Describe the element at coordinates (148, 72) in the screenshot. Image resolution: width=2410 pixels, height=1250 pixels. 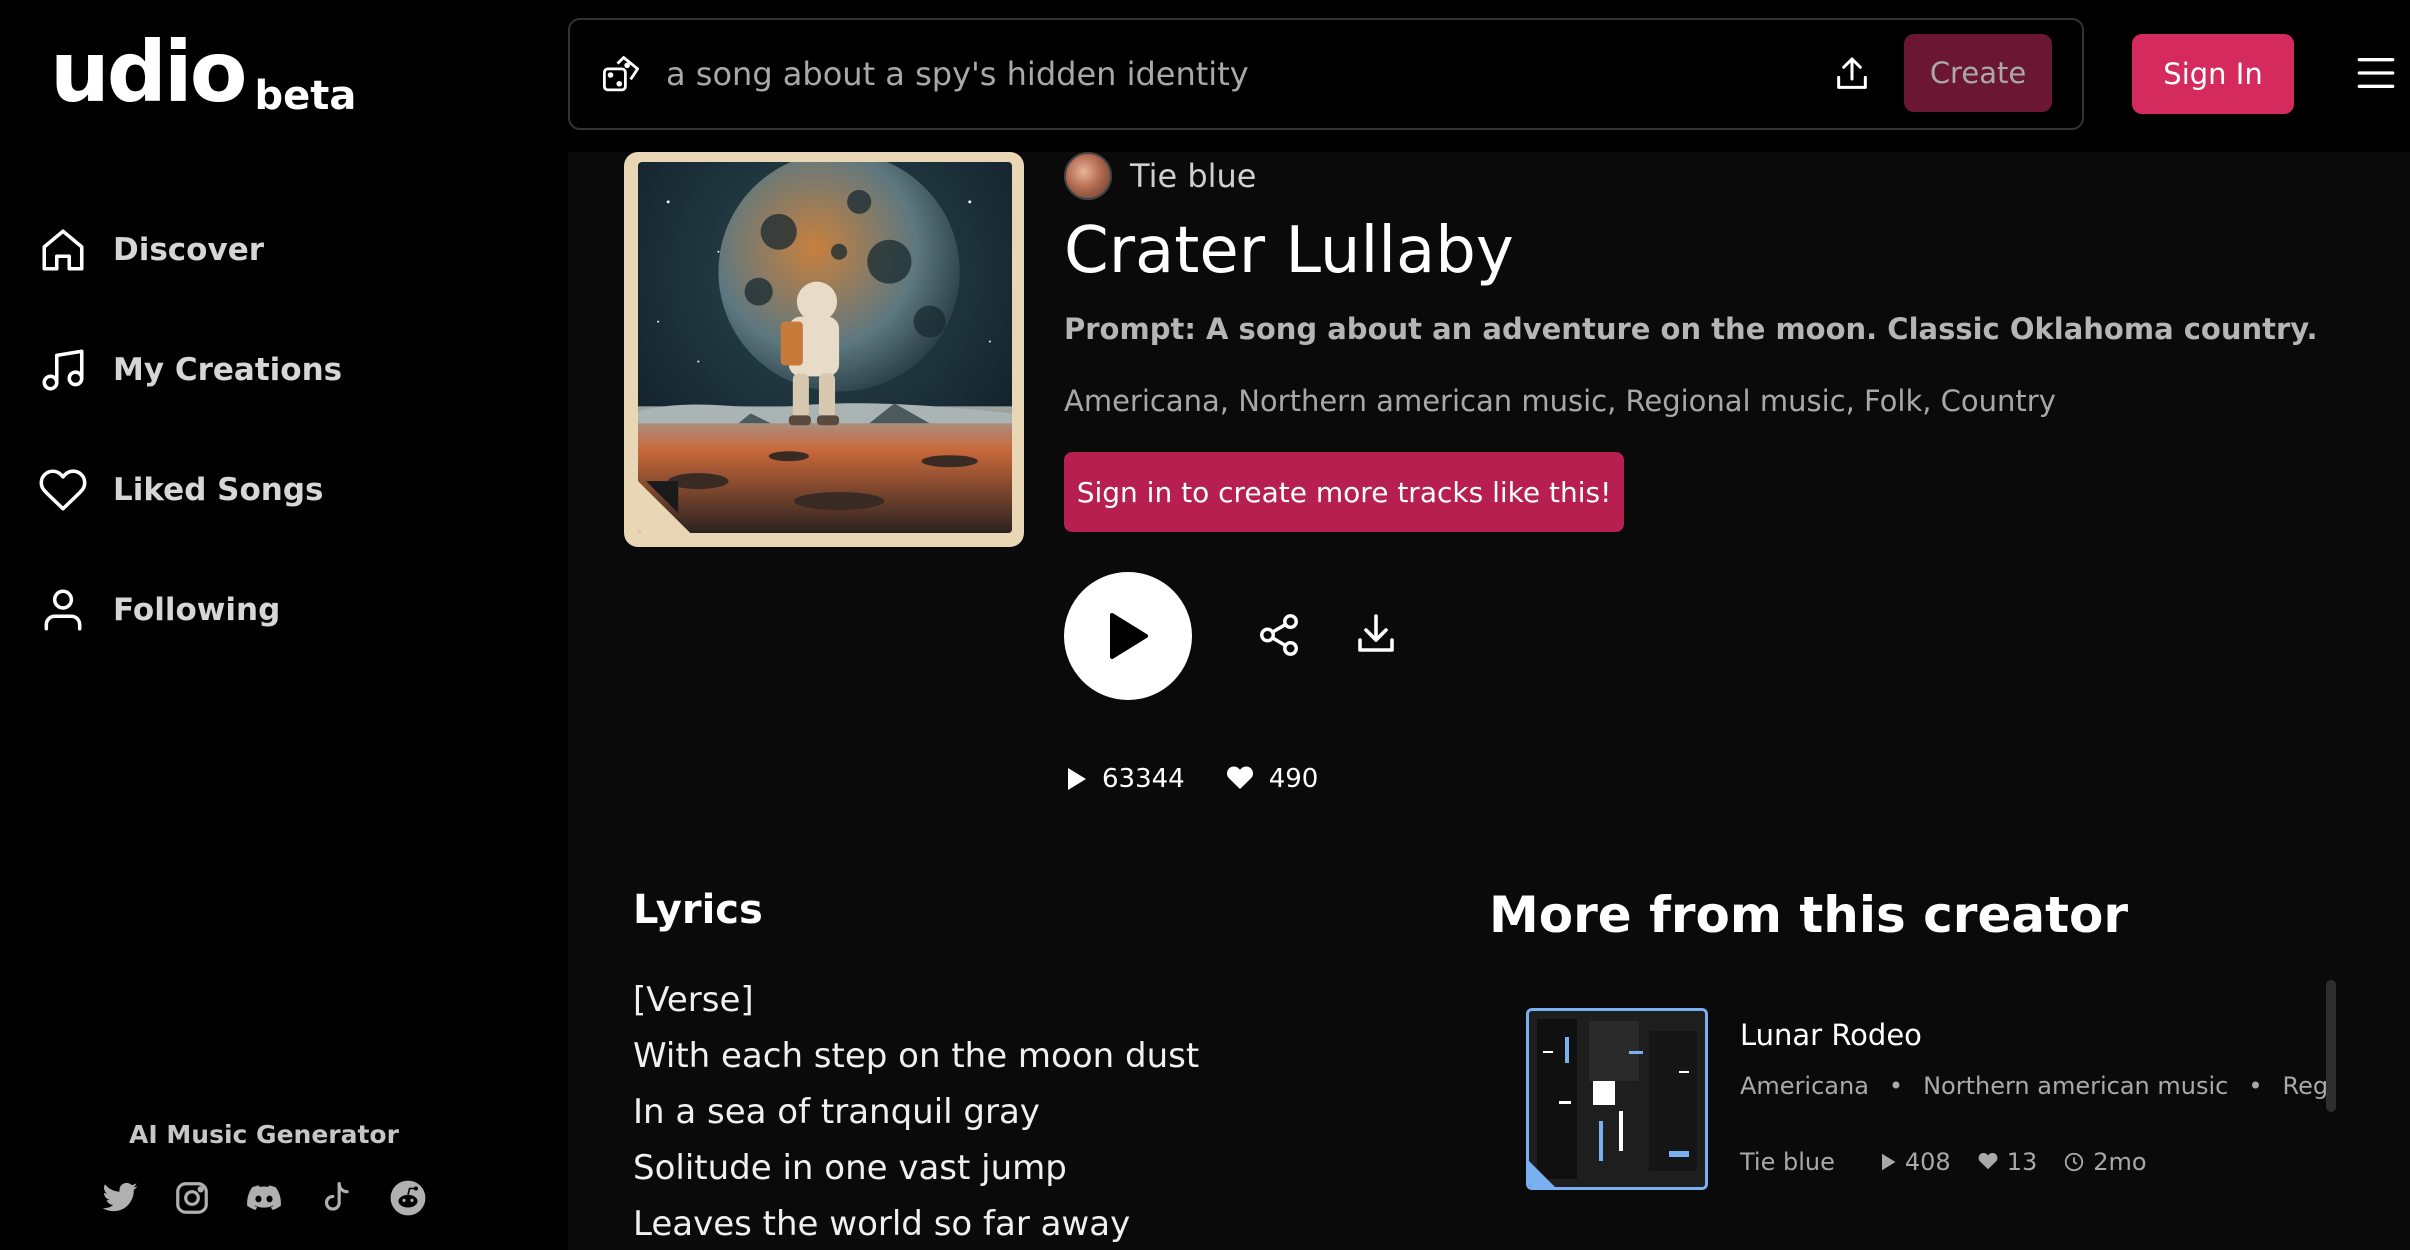
I see `logo-wordmark: udio` at that location.